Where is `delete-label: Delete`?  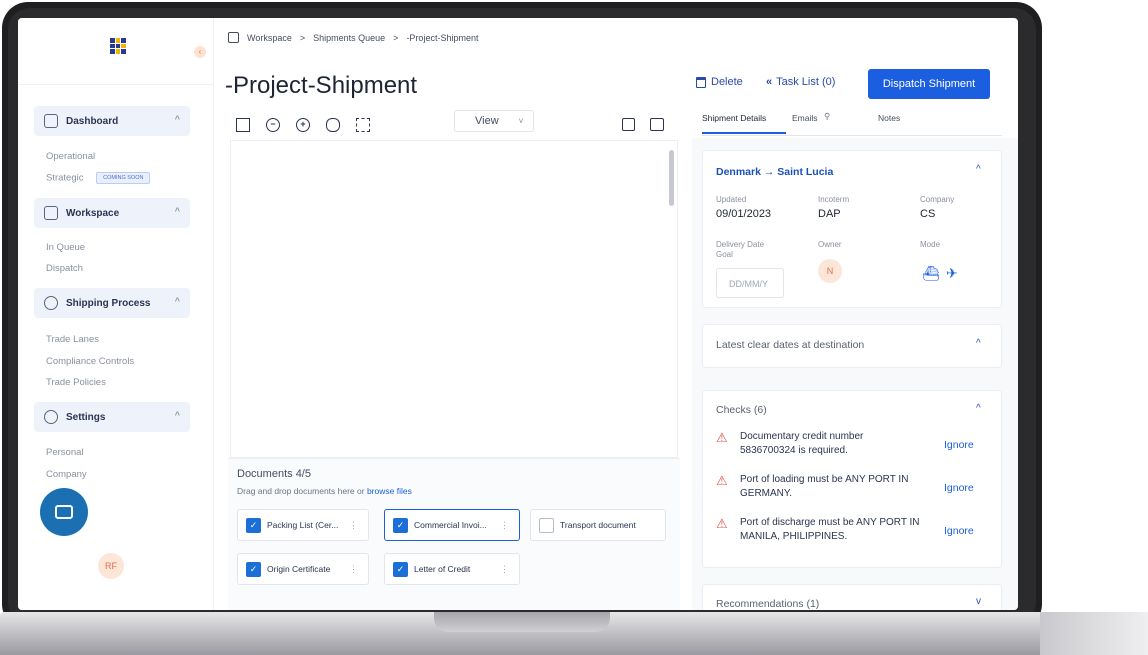 delete-label: Delete is located at coordinates (727, 82).